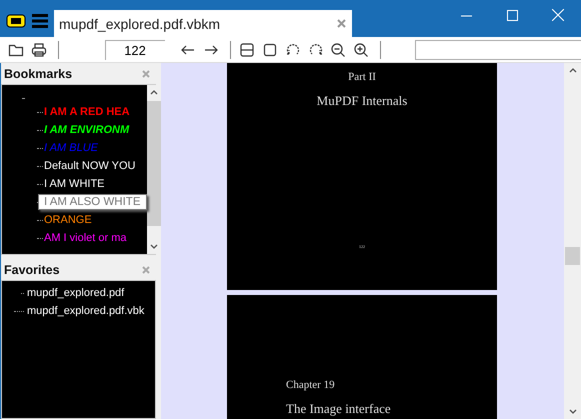  Describe the element at coordinates (134, 50) in the screenshot. I see `page-number-field: 122` at that location.